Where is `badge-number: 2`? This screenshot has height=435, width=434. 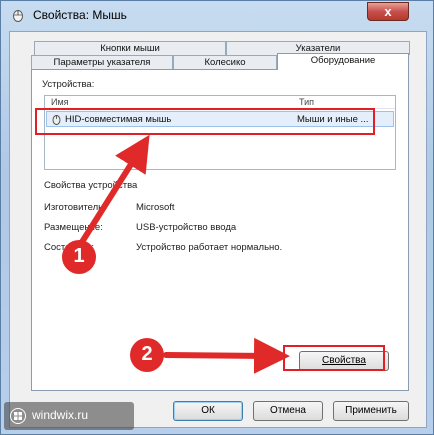
badge-number: 2 is located at coordinates (147, 354).